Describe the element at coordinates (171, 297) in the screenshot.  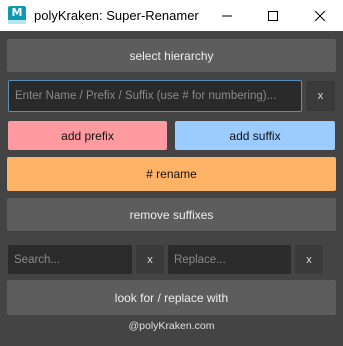
I see `look-for-replace-button: look for / replace with` at that location.